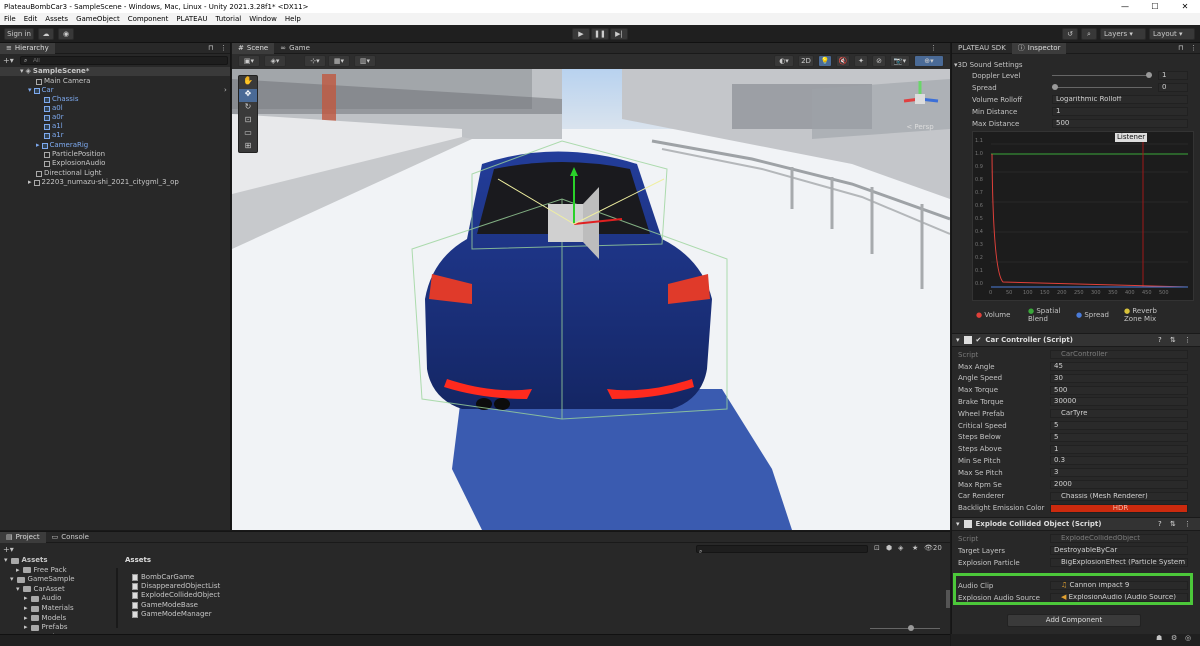  What do you see at coordinates (920, 107) in the screenshot?
I see `orientation-gizmo: < Persp` at bounding box center [920, 107].